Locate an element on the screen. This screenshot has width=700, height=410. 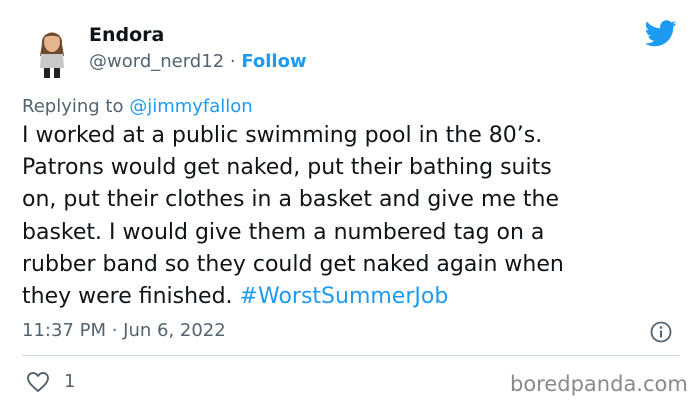
replying-prefix: Replying to is located at coordinates (76, 106).